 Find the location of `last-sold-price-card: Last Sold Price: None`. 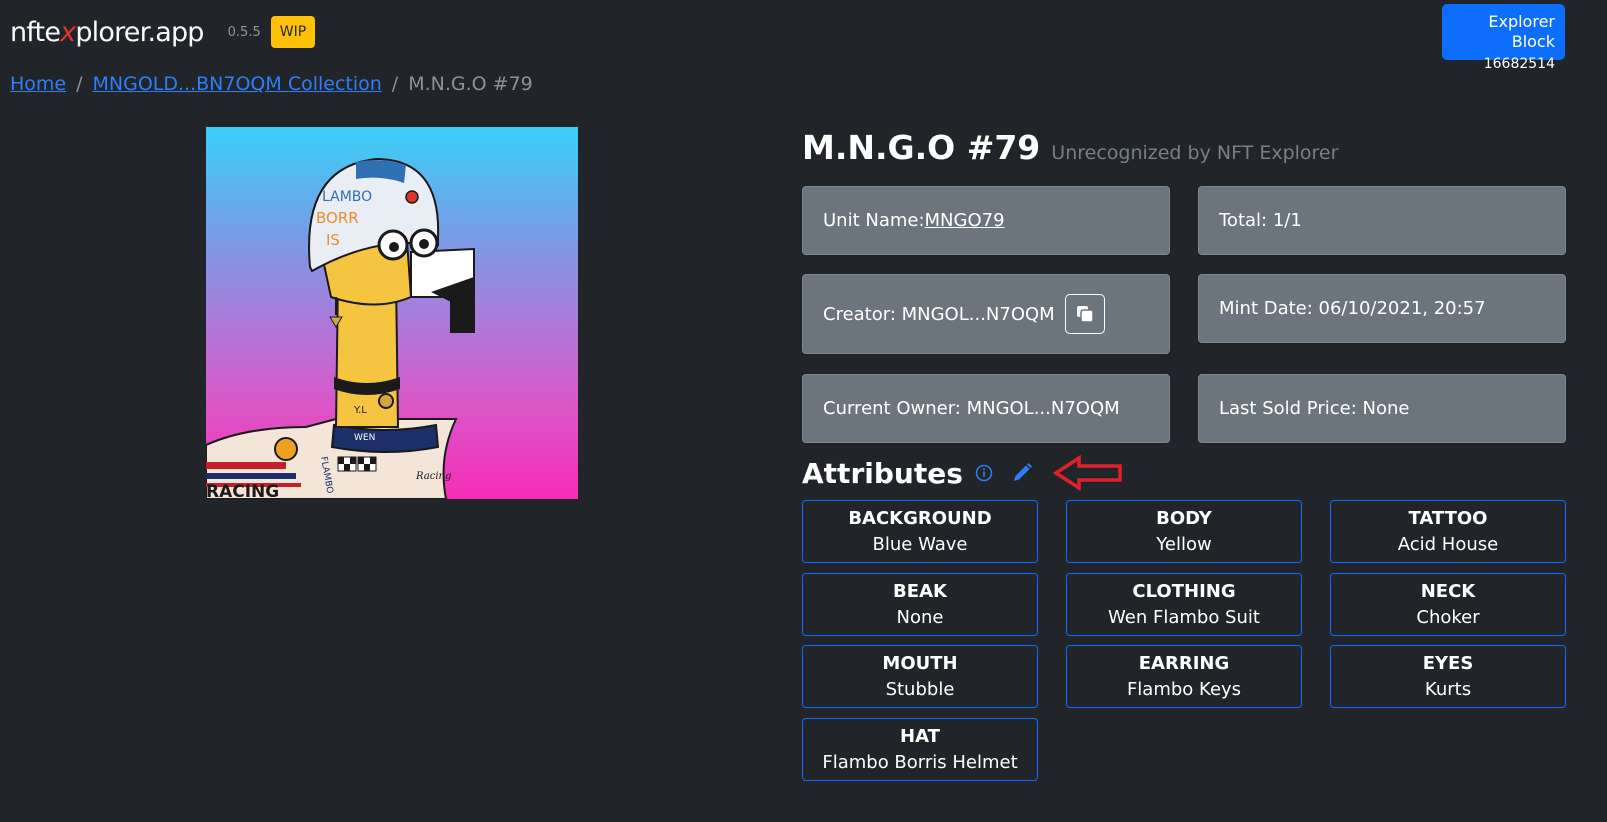

last-sold-price-card: Last Sold Price: None is located at coordinates (1382, 408).